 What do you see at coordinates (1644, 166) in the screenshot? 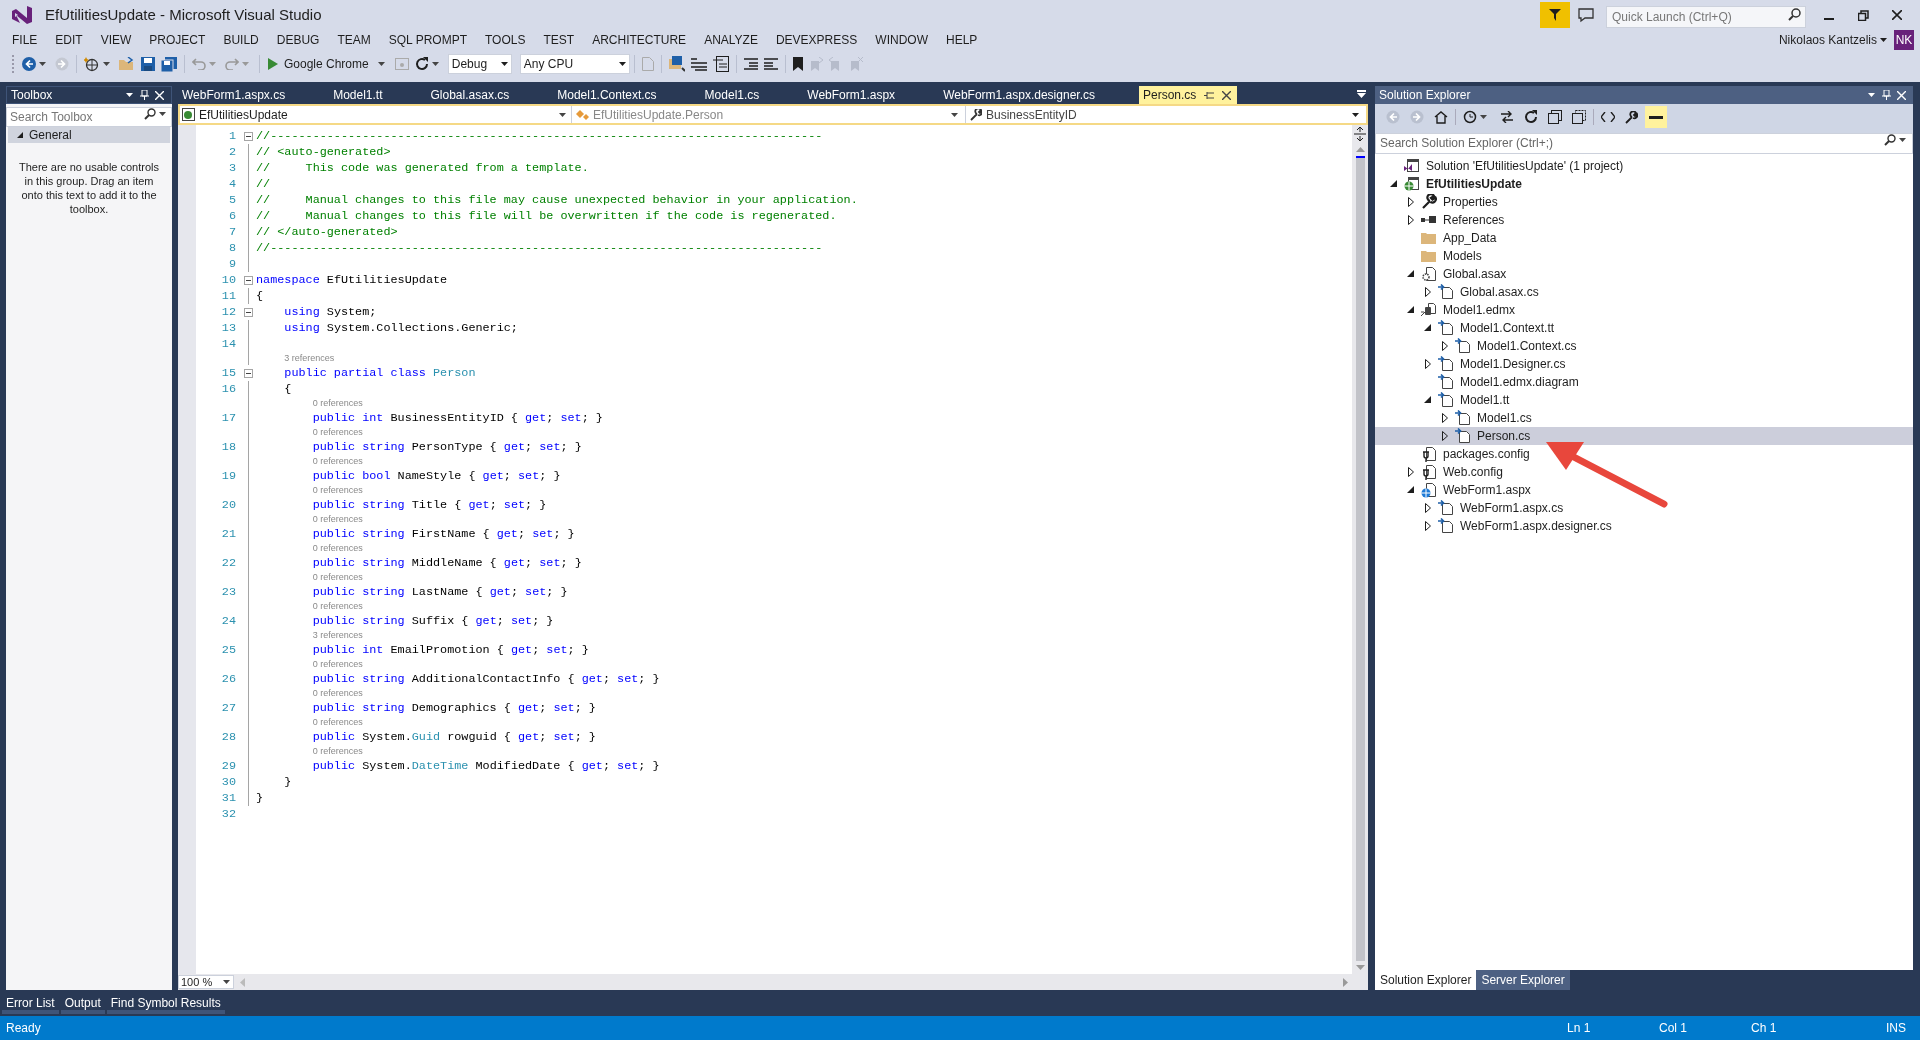
I see `tree-item: Solution 'EfUtilitiesUpdate' (1 project)` at bounding box center [1644, 166].